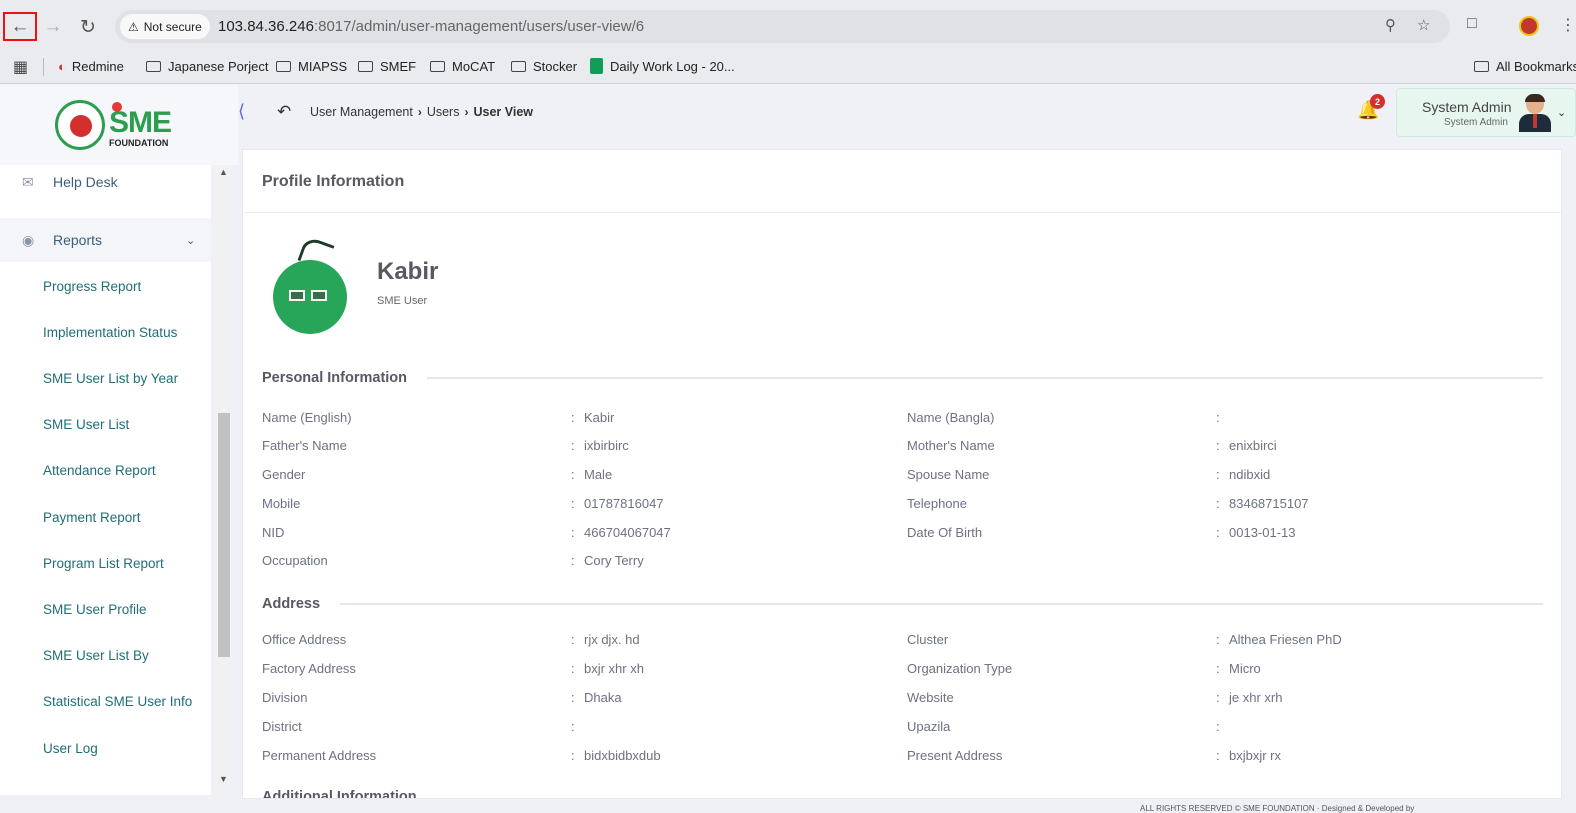 This screenshot has height=813, width=1576. Describe the element at coordinates (955, 755) in the screenshot. I see `field-label: Present Address` at that location.